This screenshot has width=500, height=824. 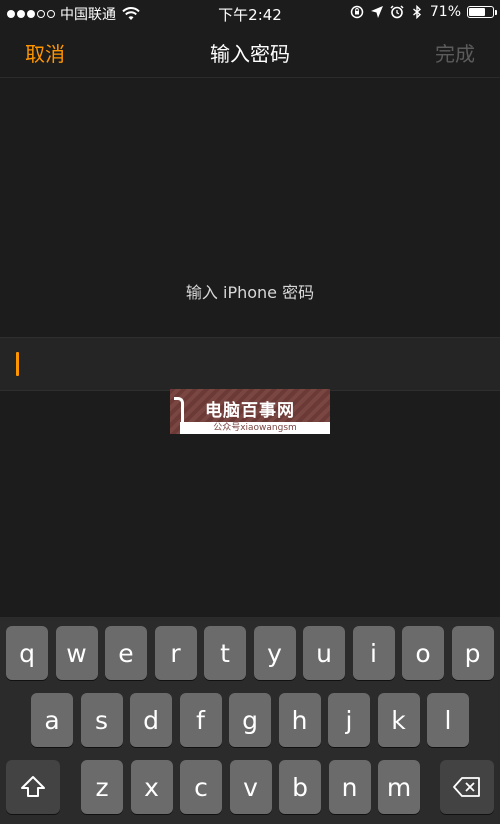 I want to click on key-q: q, so click(x=27, y=653).